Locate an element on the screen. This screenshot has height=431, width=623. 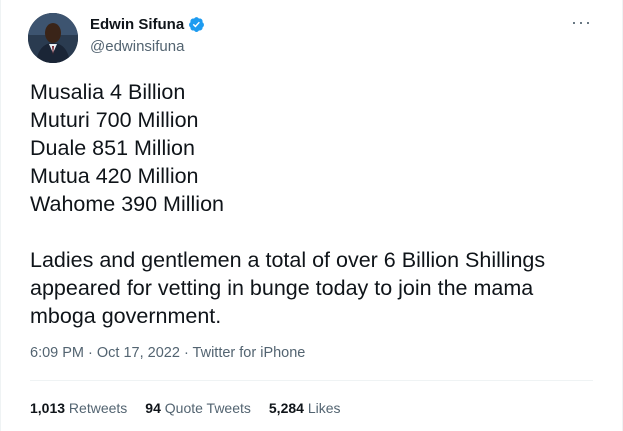
author-name-row: Edwin Sifuna is located at coordinates (147, 24).